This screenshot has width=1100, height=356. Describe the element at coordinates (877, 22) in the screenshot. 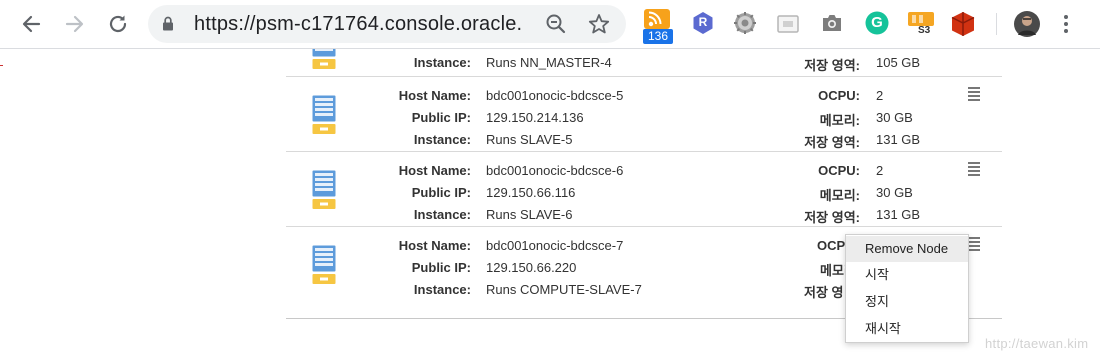

I see `grammarly-letter: G` at that location.